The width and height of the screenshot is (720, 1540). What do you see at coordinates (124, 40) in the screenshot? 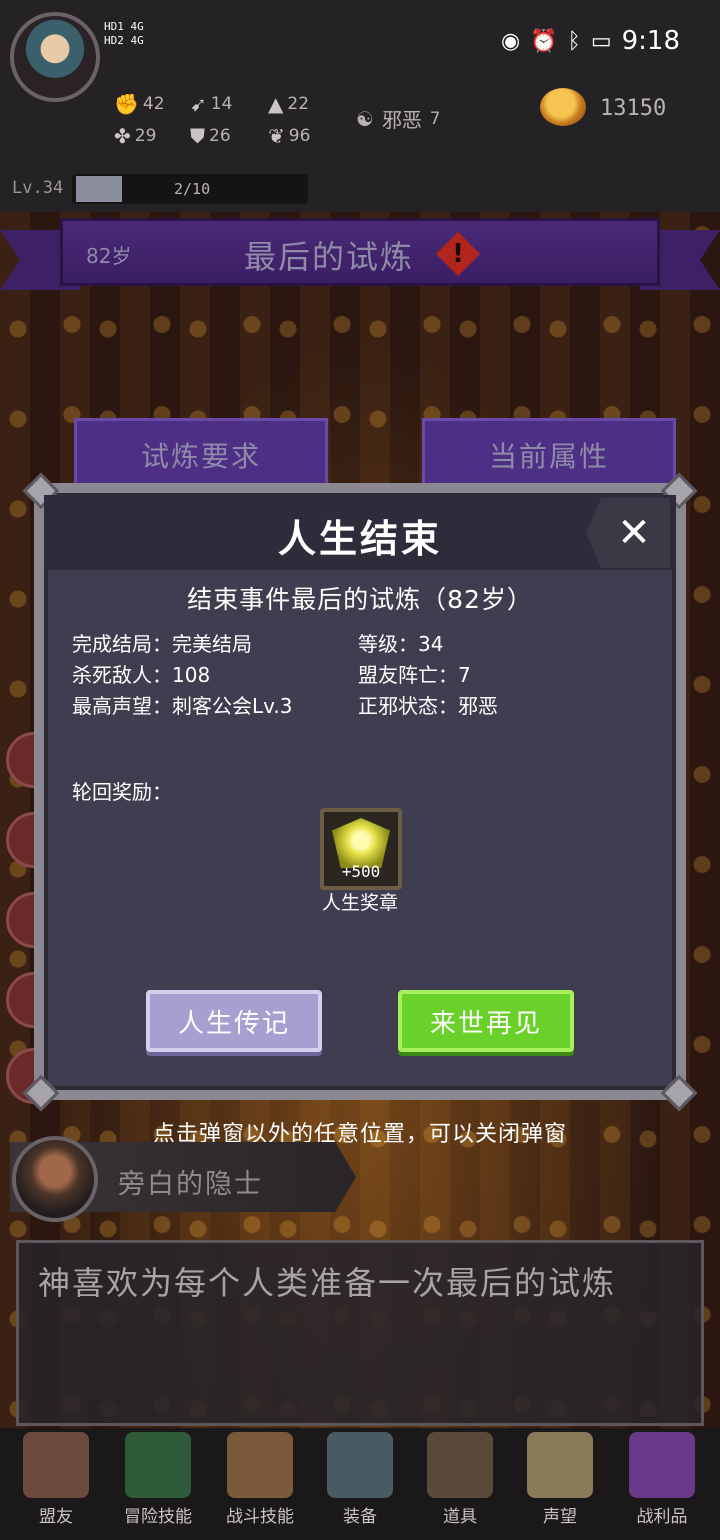
I see `network-line-2: HD2 4G` at bounding box center [124, 40].